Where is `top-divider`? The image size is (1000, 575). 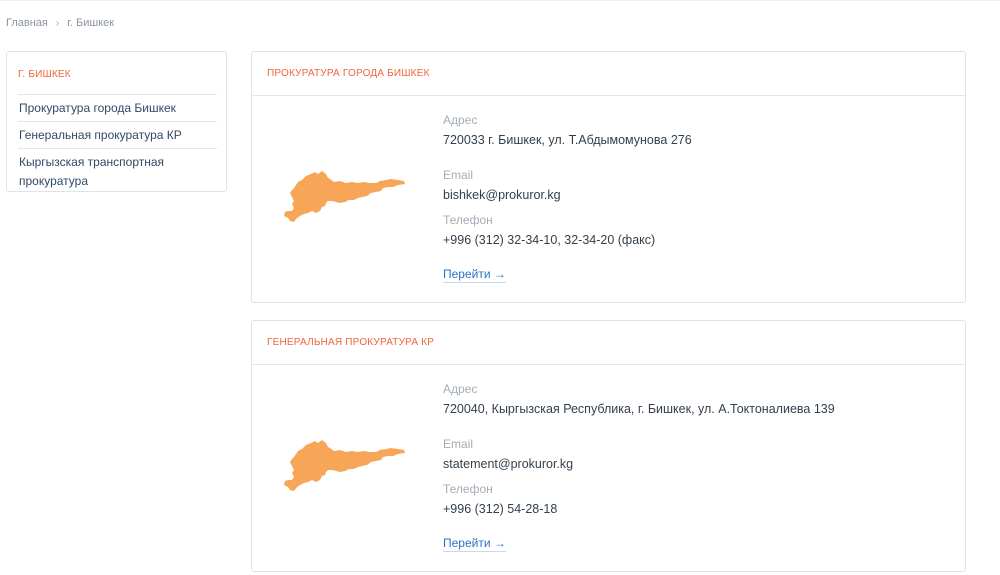 top-divider is located at coordinates (500, 0).